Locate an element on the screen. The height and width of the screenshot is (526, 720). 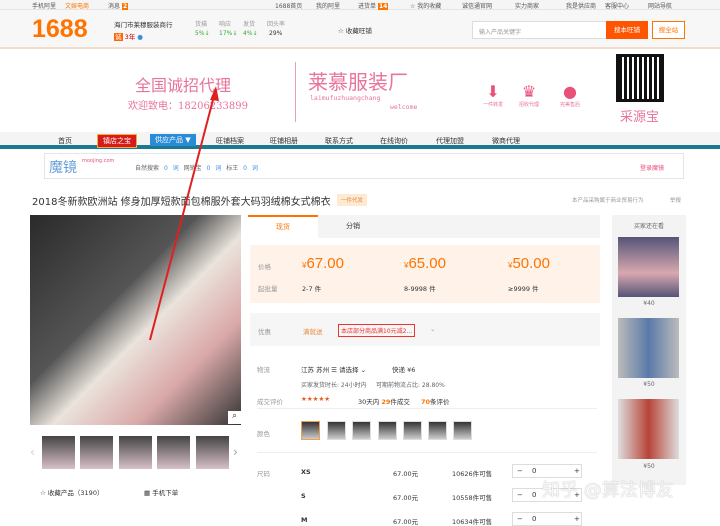
mobile-order-button: ▦ 手机下单 is located at coordinates (161, 492).